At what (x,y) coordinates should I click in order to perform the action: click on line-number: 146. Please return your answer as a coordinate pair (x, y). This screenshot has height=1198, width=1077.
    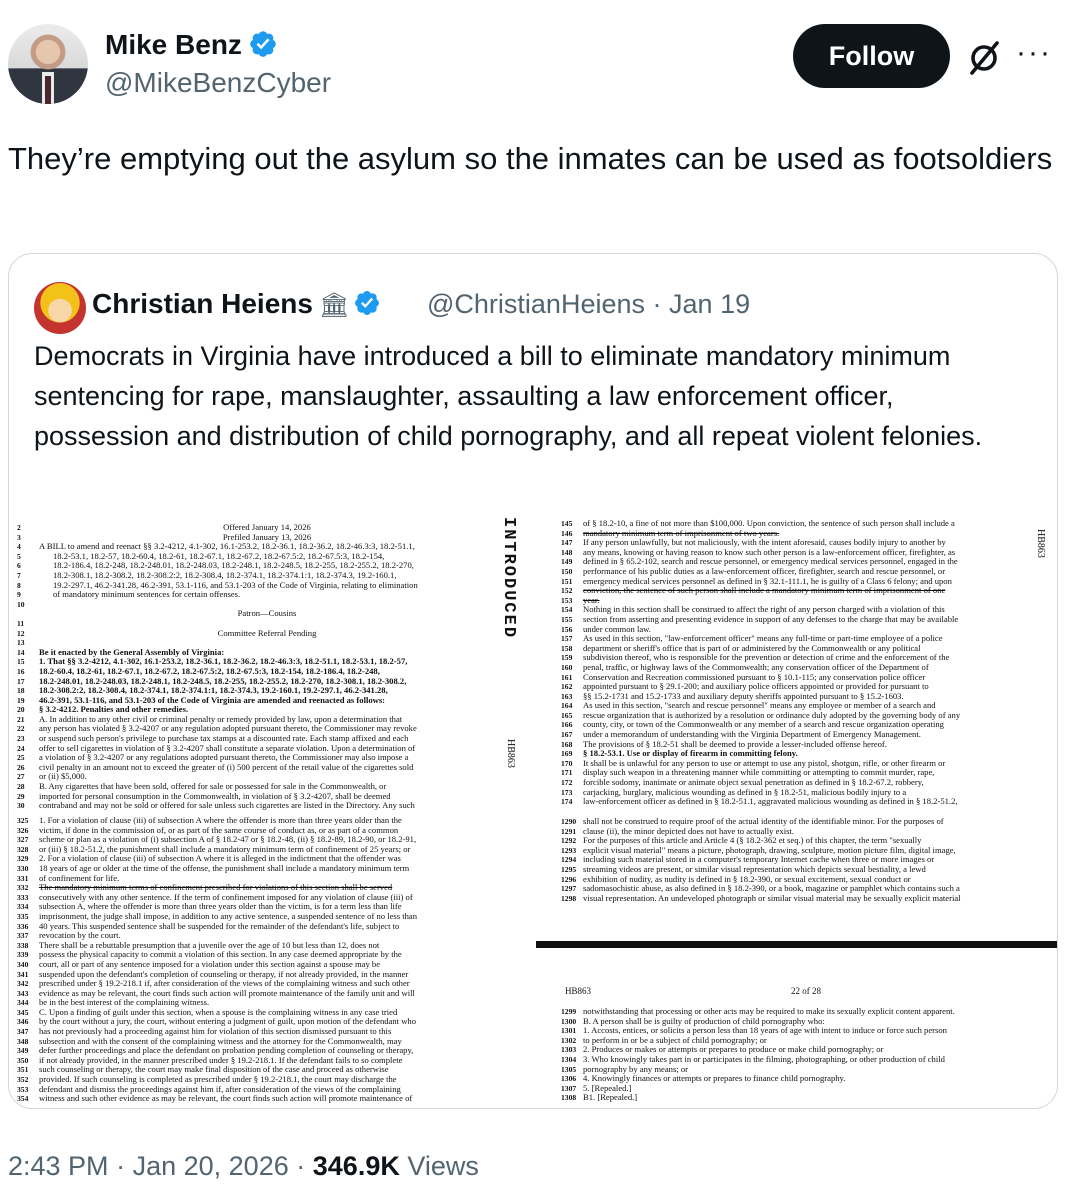
    Looking at the image, I should click on (567, 533).